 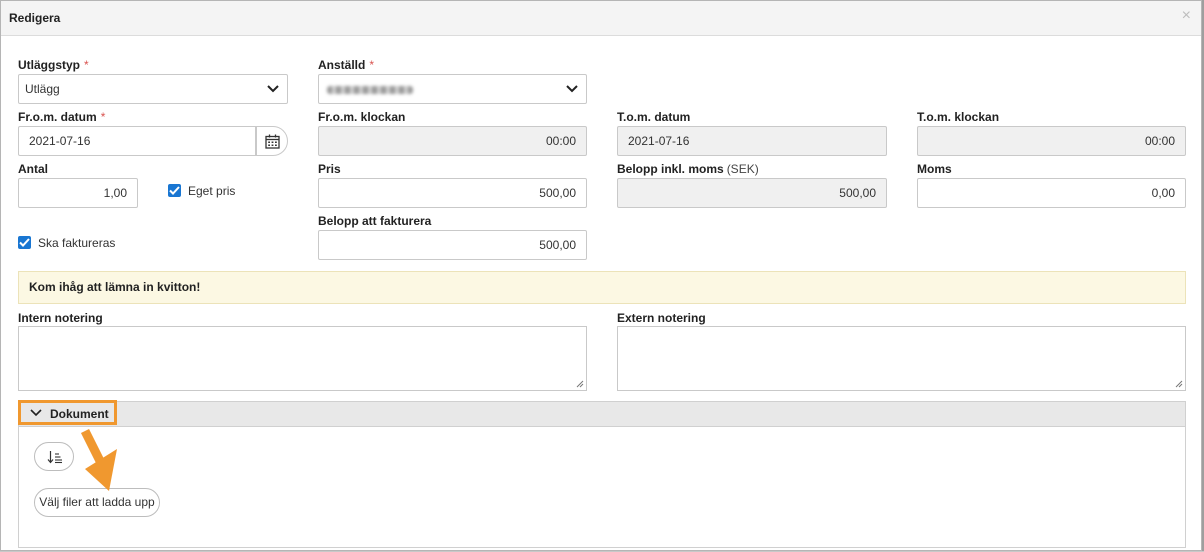 What do you see at coordinates (654, 117) in the screenshot?
I see `to-date-label: T.o.m. datum` at bounding box center [654, 117].